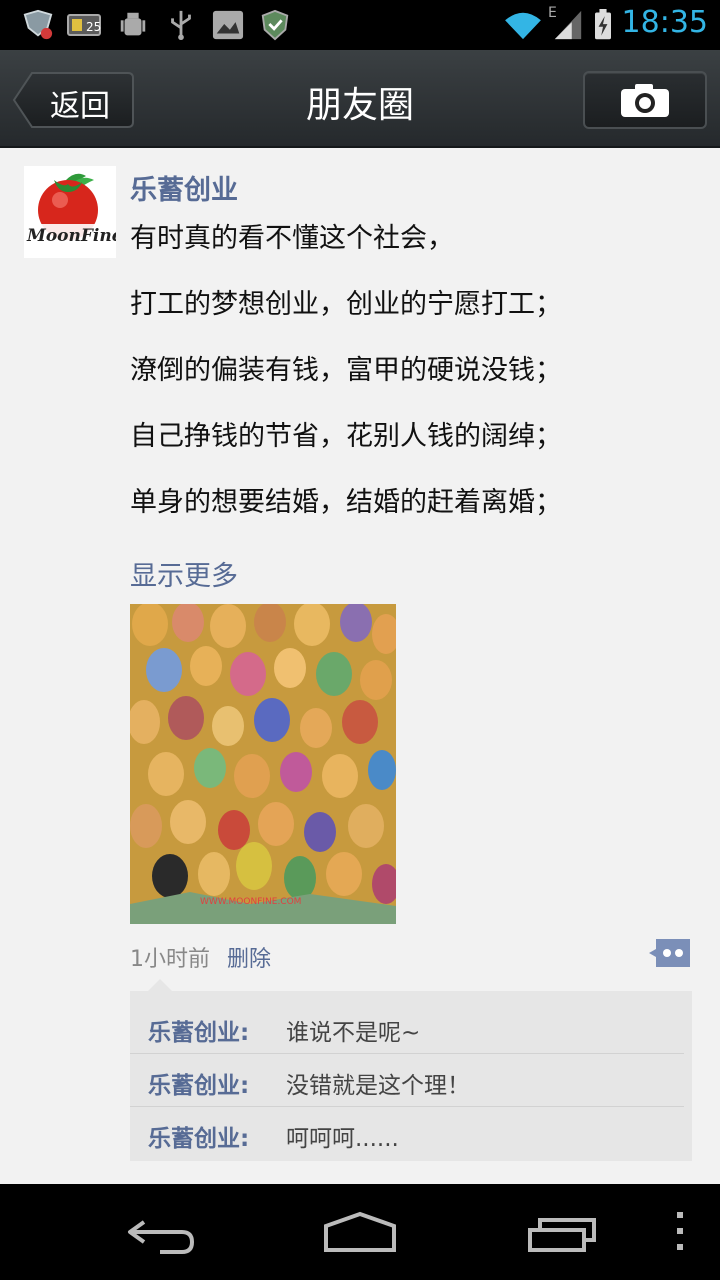 The image size is (720, 1280). I want to click on battery-saver-icon: 25, so click(84, 25).